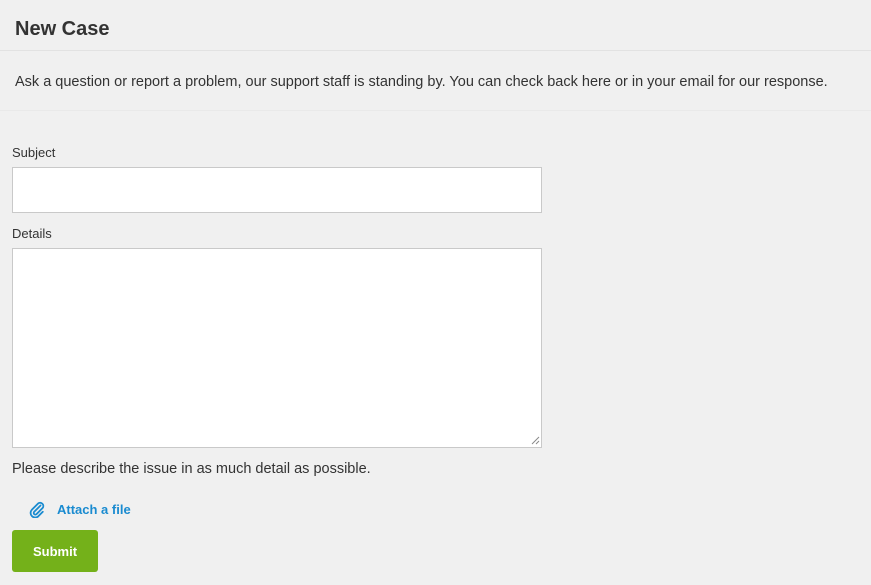 The image size is (871, 585). What do you see at coordinates (435, 110) in the screenshot?
I see `divider` at bounding box center [435, 110].